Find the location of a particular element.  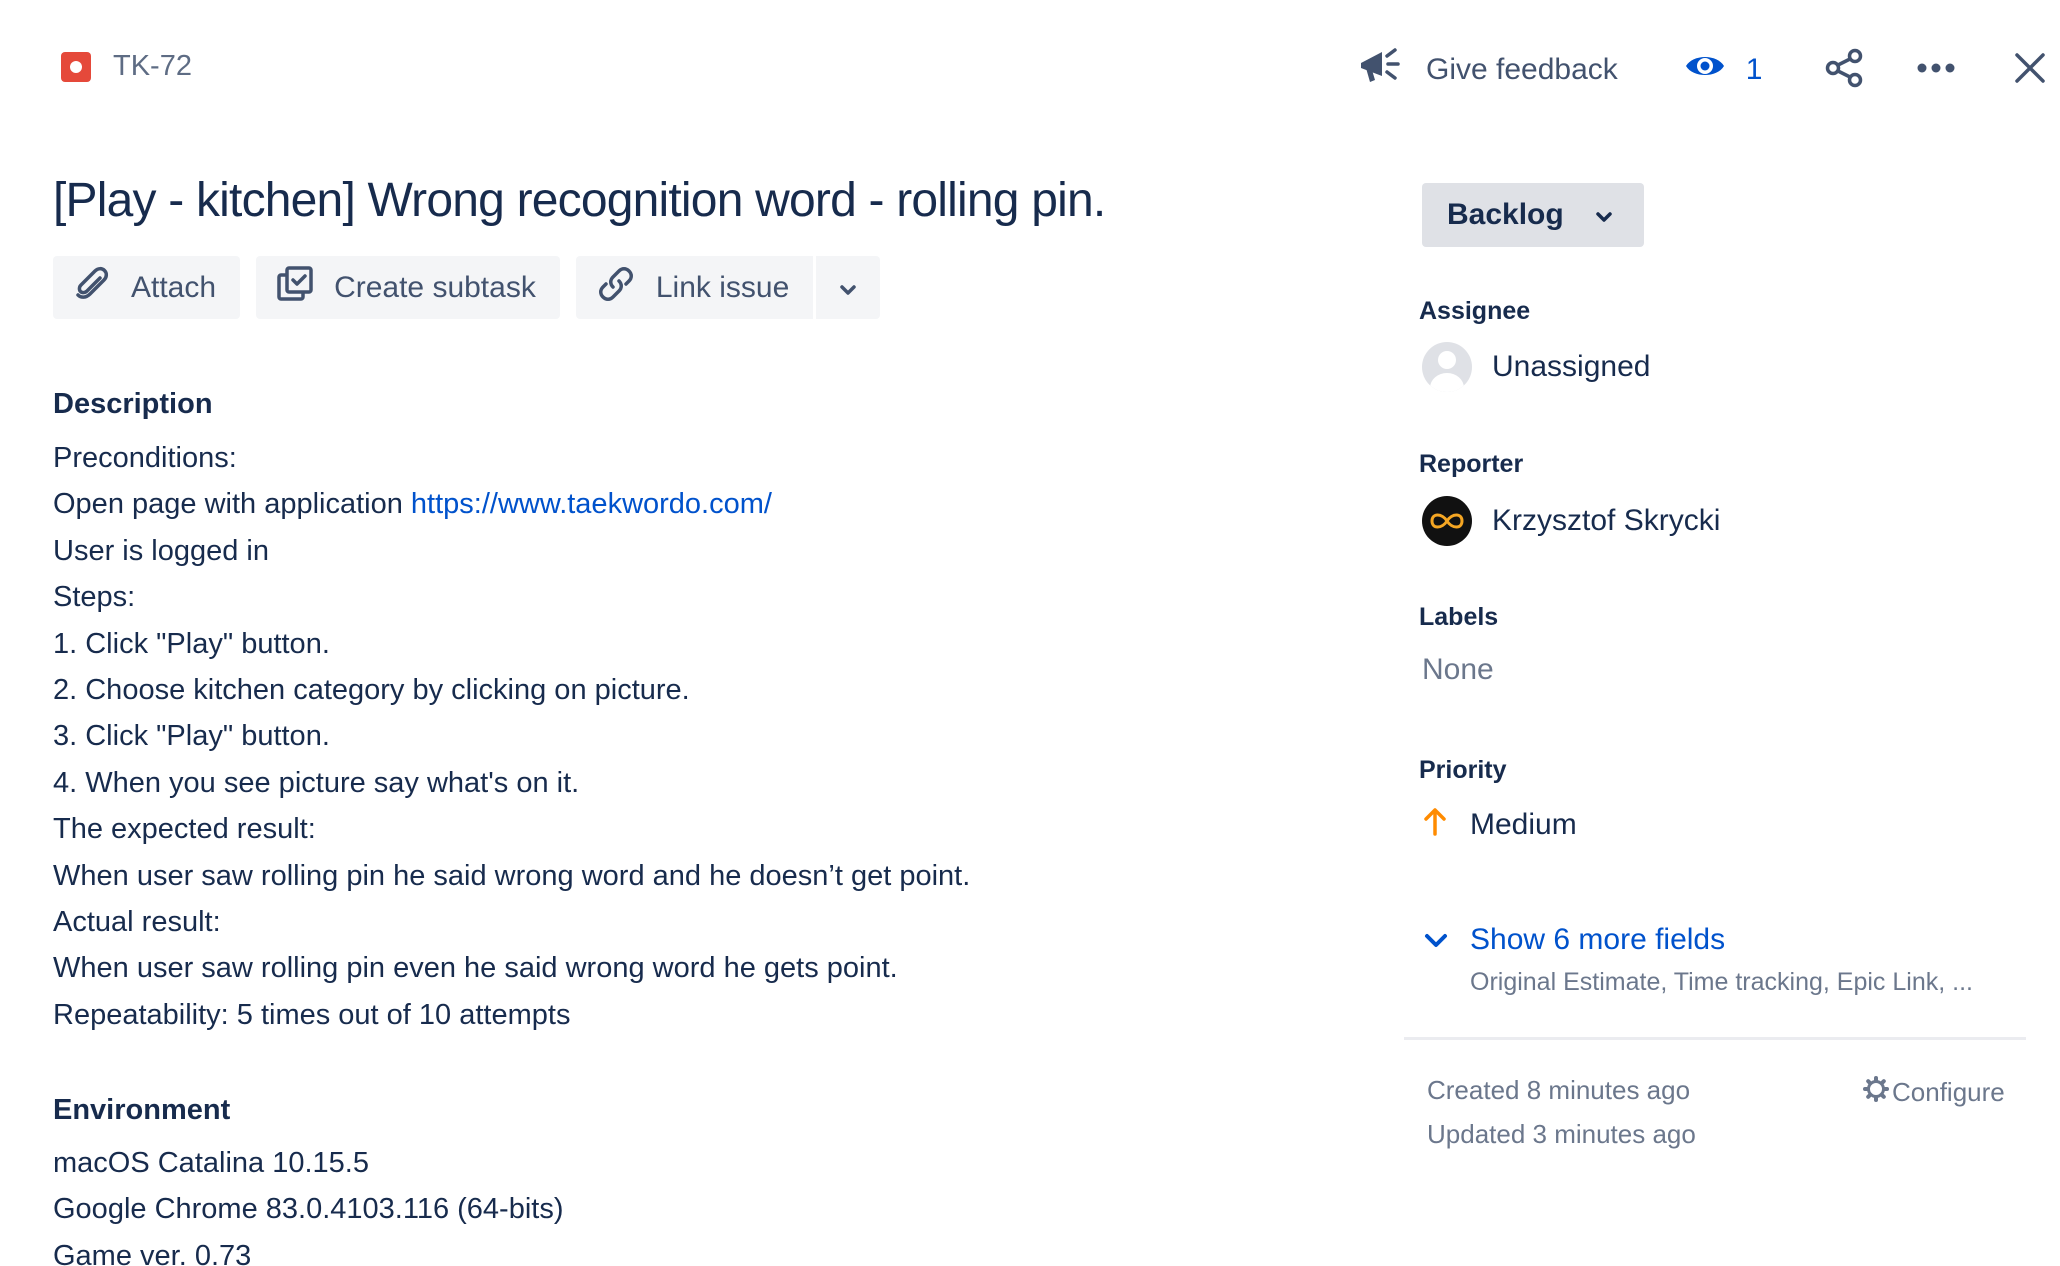

description-heading: Description is located at coordinates (133, 404).